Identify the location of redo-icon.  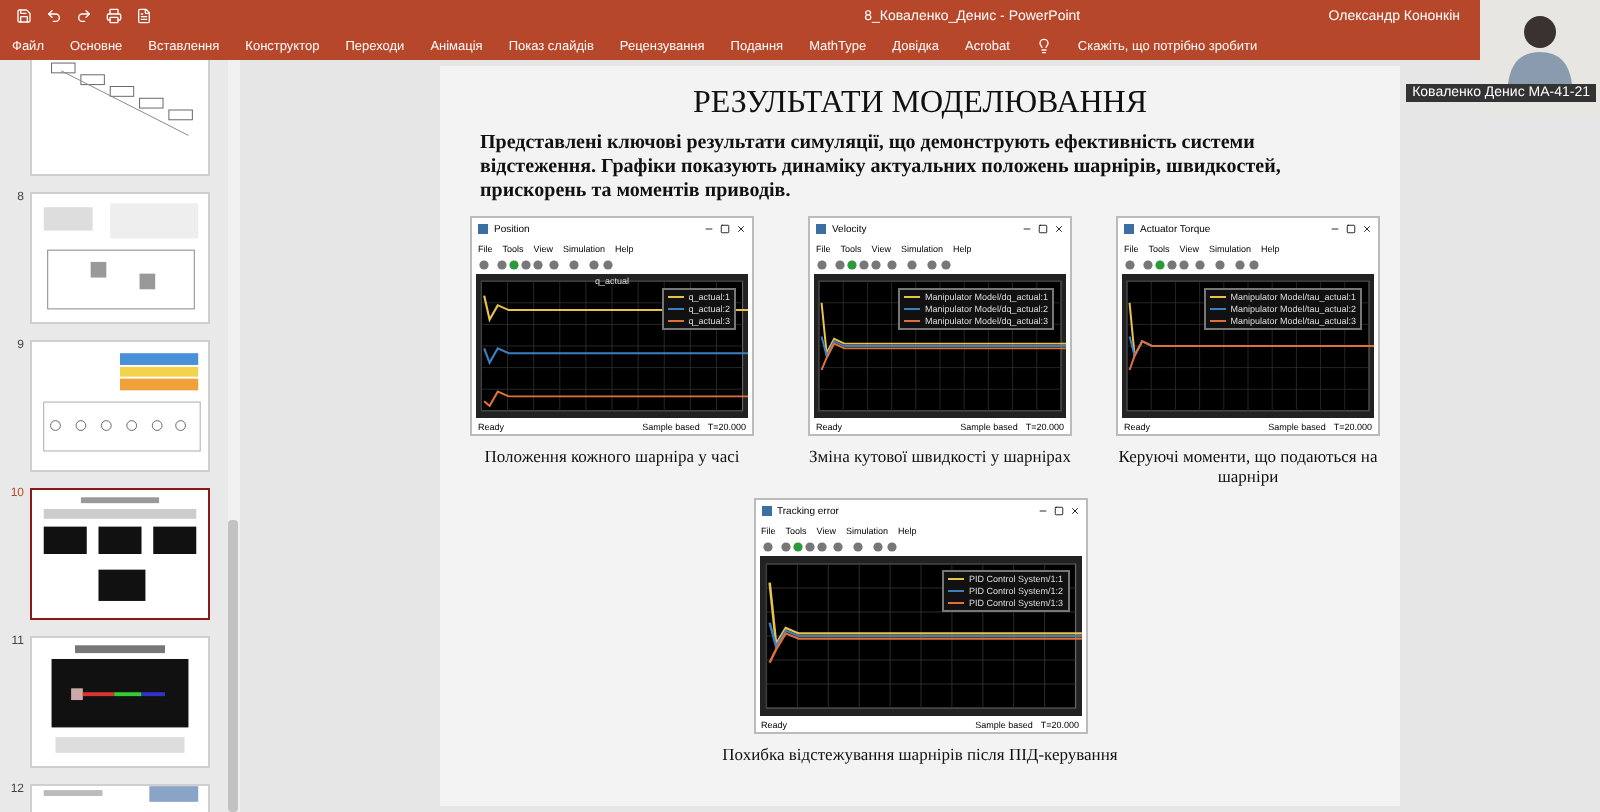
(84, 16).